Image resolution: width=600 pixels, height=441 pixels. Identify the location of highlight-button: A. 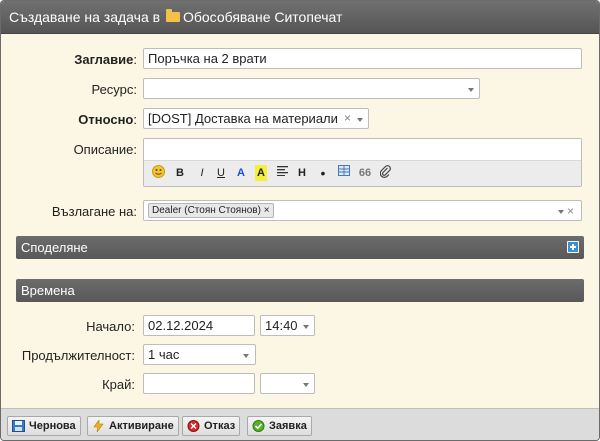
(261, 173).